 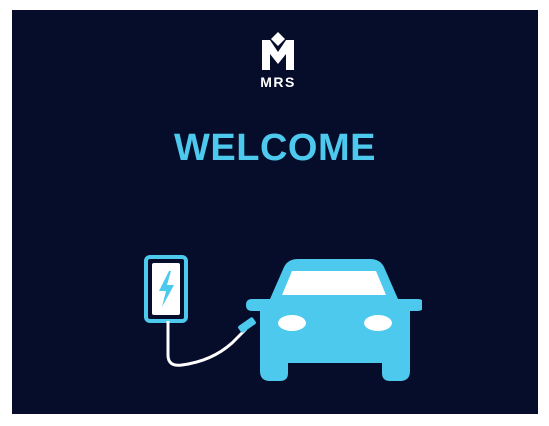 I want to click on welcome-heading: WELCOME, so click(x=275, y=148).